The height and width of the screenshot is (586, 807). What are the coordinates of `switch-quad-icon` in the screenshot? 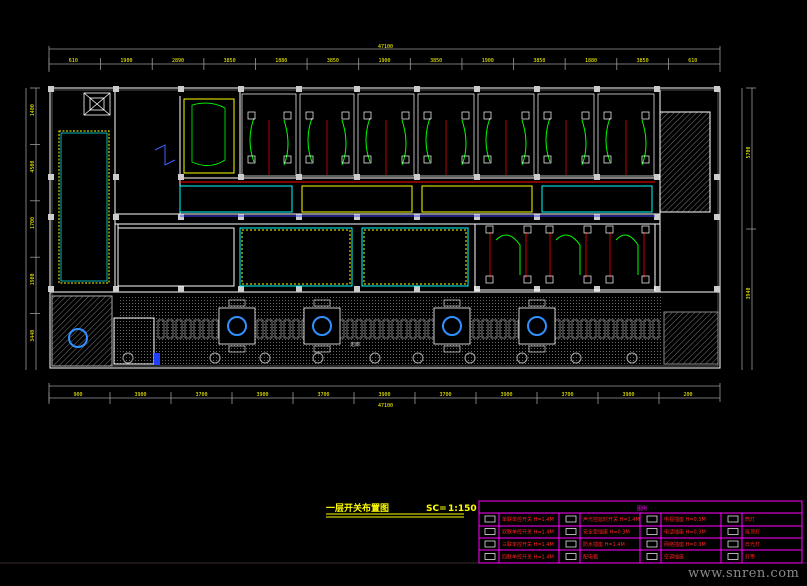 It's located at (490, 556).